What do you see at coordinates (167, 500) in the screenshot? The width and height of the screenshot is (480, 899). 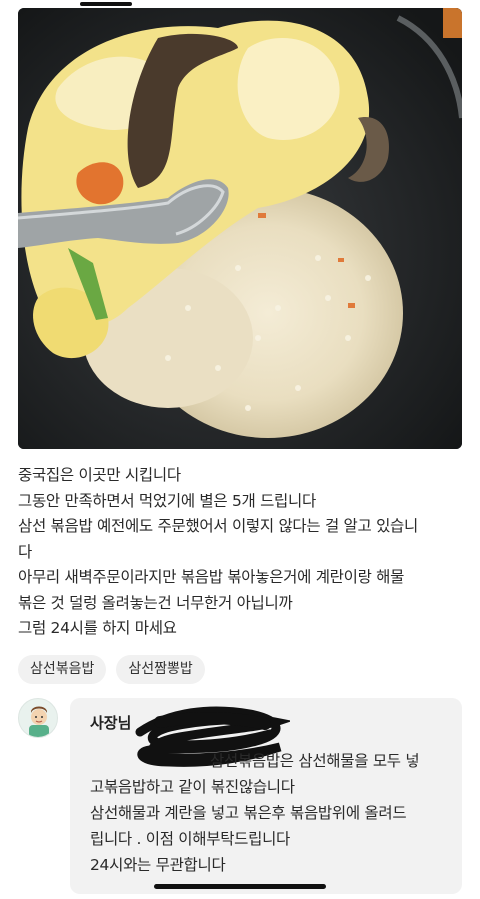 I see `review-line: 그동안 만족하면서 먹었기에 별은 5개 드립니다` at bounding box center [167, 500].